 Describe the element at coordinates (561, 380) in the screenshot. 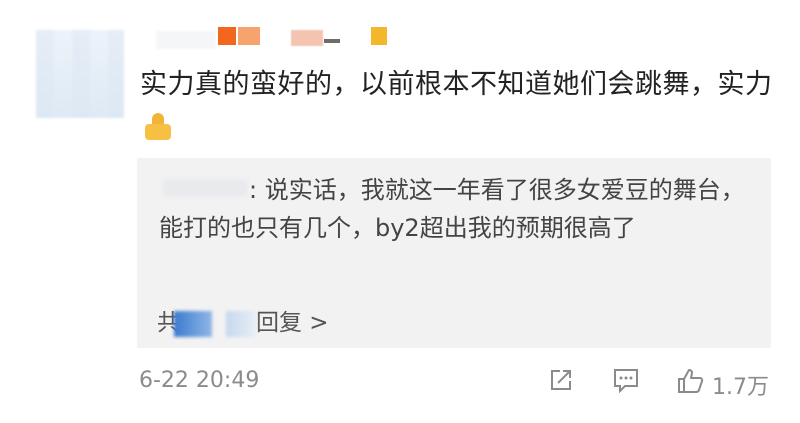

I see `share-icon` at that location.